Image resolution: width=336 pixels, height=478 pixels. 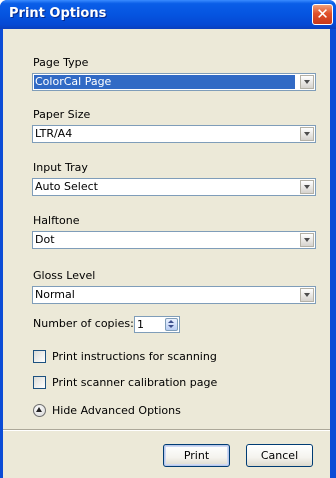 What do you see at coordinates (60, 167) in the screenshot?
I see `input-tray-label: Input Tray` at bounding box center [60, 167].